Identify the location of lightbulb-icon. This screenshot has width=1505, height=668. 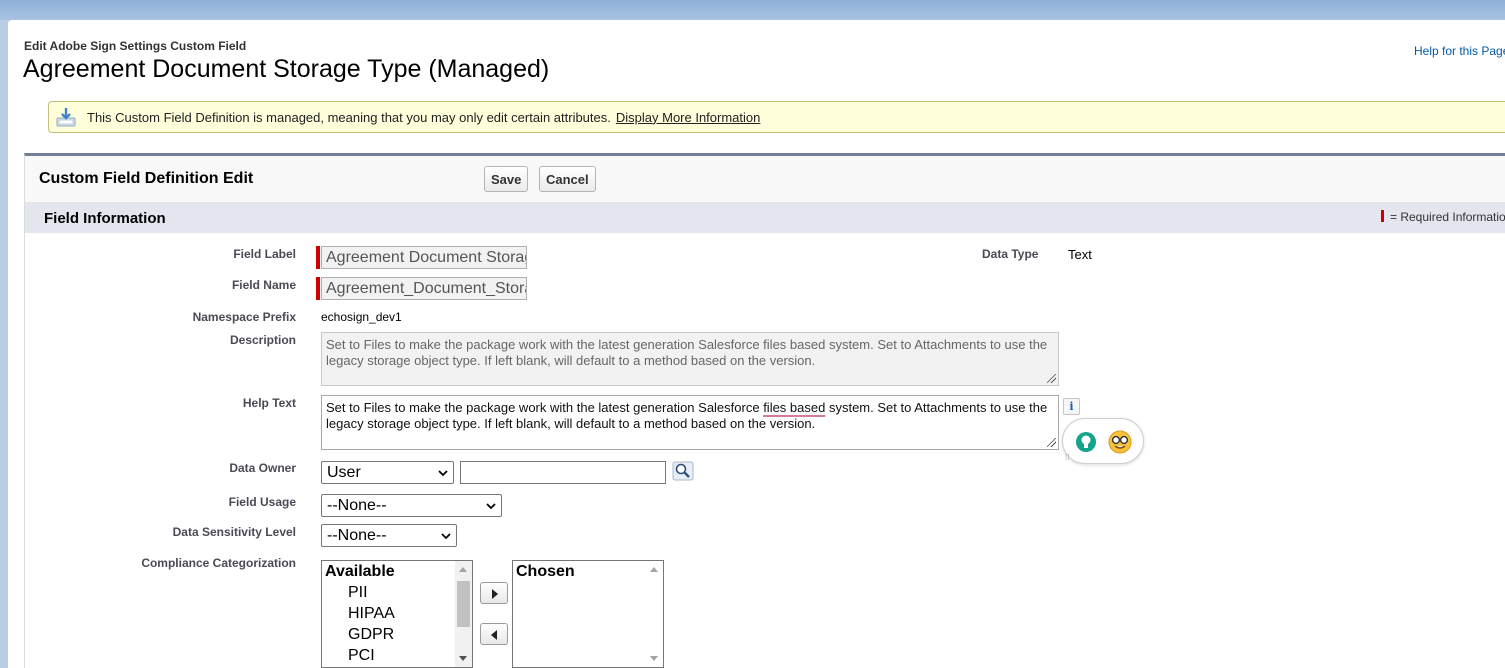
(1086, 443).